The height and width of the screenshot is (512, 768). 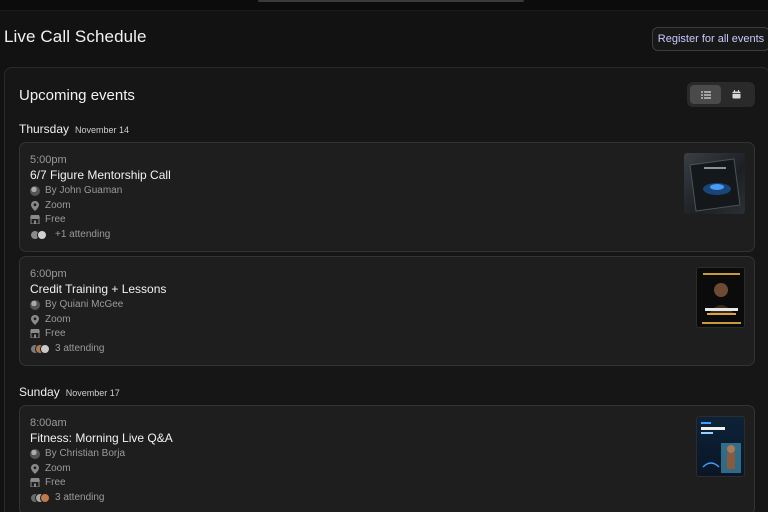 I want to click on credit-training-poster-image, so click(x=720, y=297).